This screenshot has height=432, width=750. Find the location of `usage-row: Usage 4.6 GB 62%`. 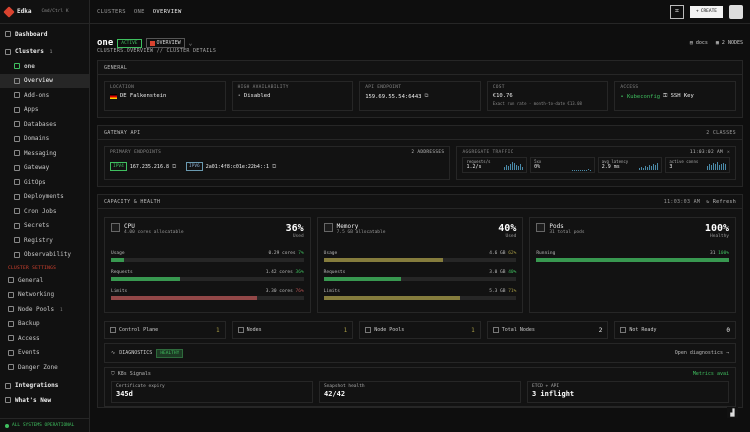

usage-row: Usage 4.6 GB 62% is located at coordinates (420, 256).